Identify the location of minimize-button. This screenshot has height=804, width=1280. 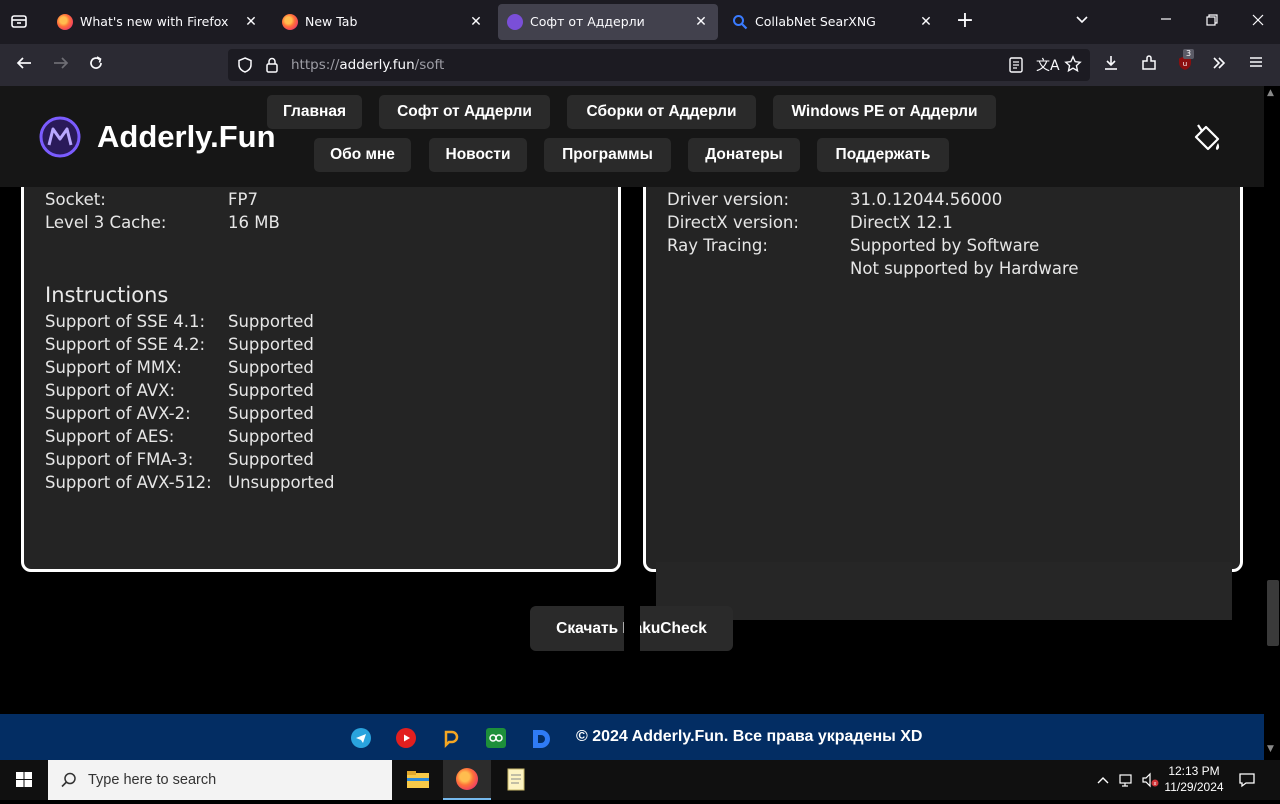
(1166, 20).